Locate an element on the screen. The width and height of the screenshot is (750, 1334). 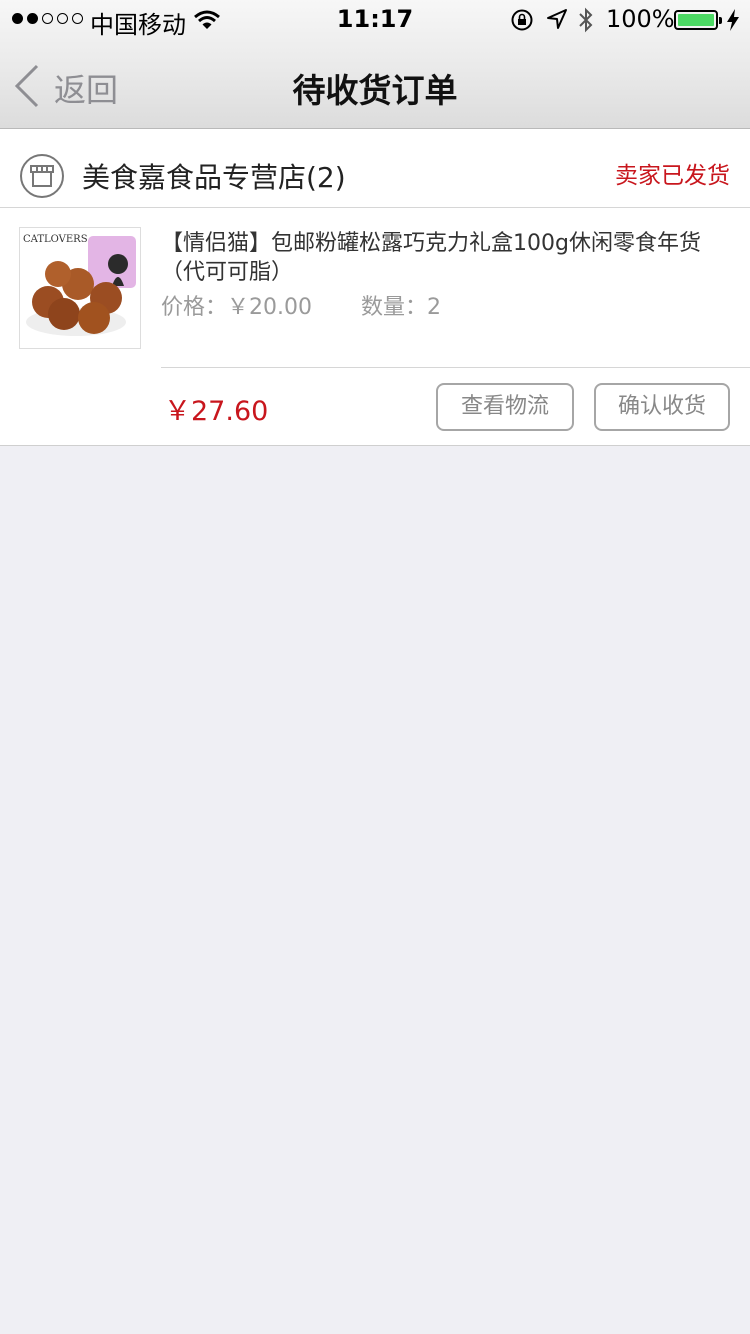
navigation-bar: 返回 待收货订单 is located at coordinates (375, 84).